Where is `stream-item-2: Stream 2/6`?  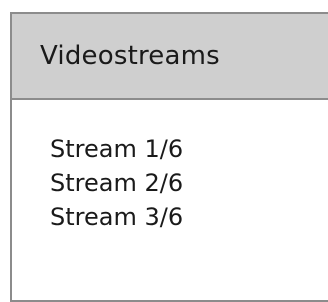
stream-item-2: Stream 2/6 is located at coordinates (116, 183).